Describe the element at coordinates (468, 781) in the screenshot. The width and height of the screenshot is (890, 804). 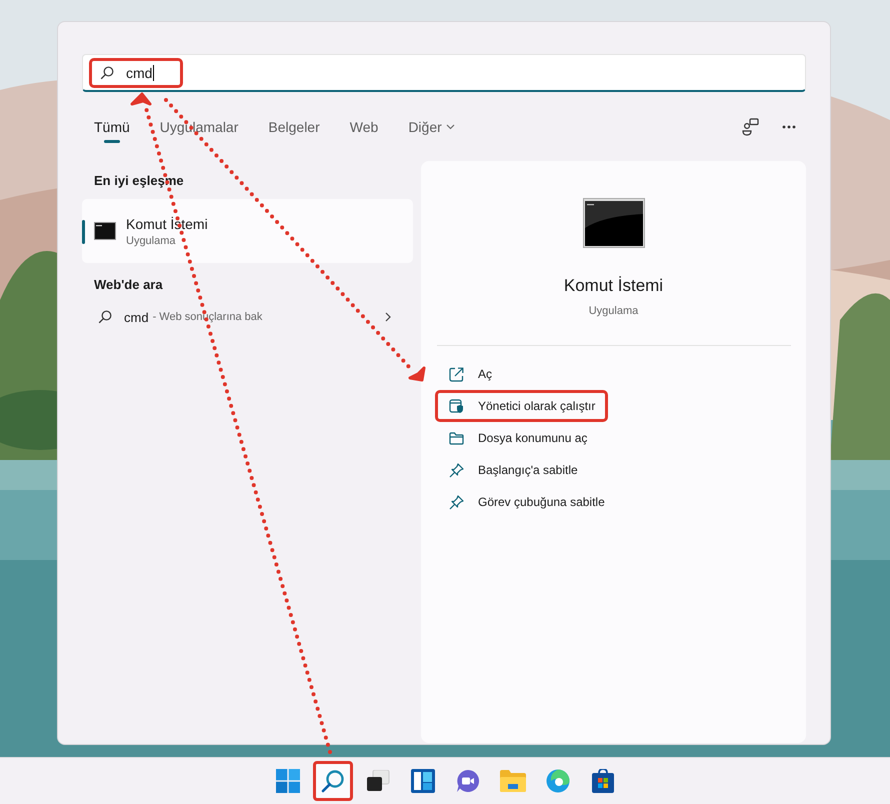
I see `video-chat-icon` at that location.